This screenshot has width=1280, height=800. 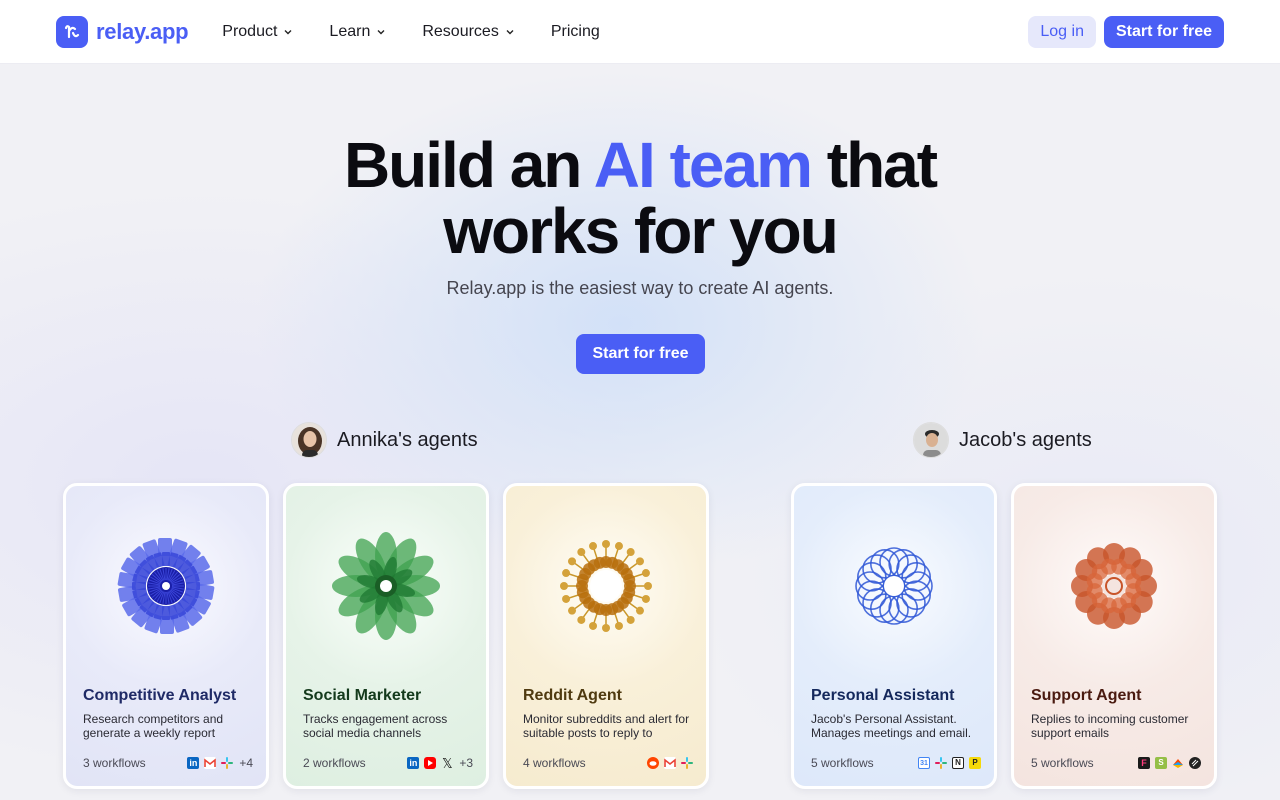 I want to click on hero-start-button: Start for free, so click(x=640, y=354).